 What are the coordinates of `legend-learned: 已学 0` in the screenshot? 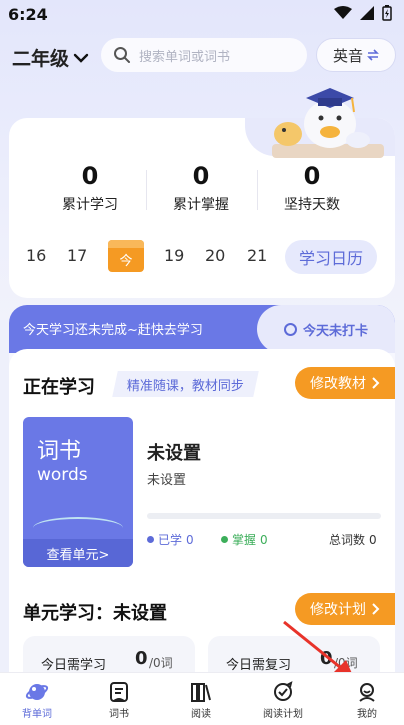 It's located at (170, 539).